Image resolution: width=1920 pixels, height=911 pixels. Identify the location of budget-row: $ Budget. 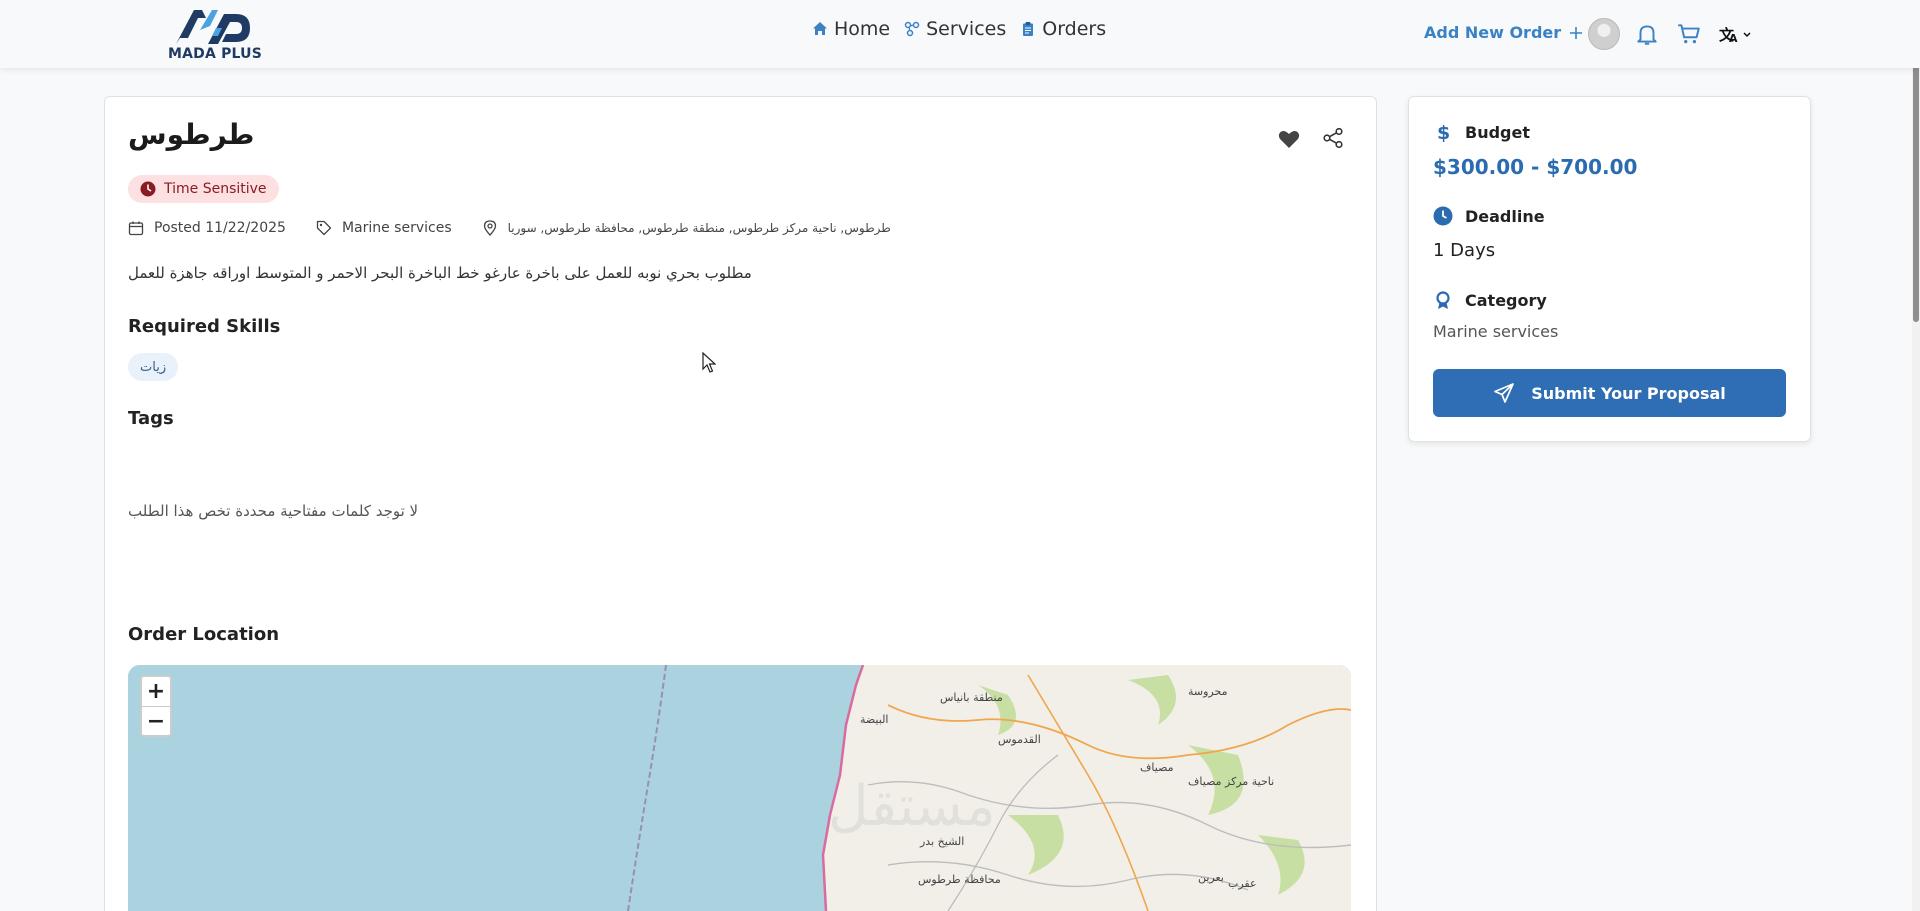
(1481, 132).